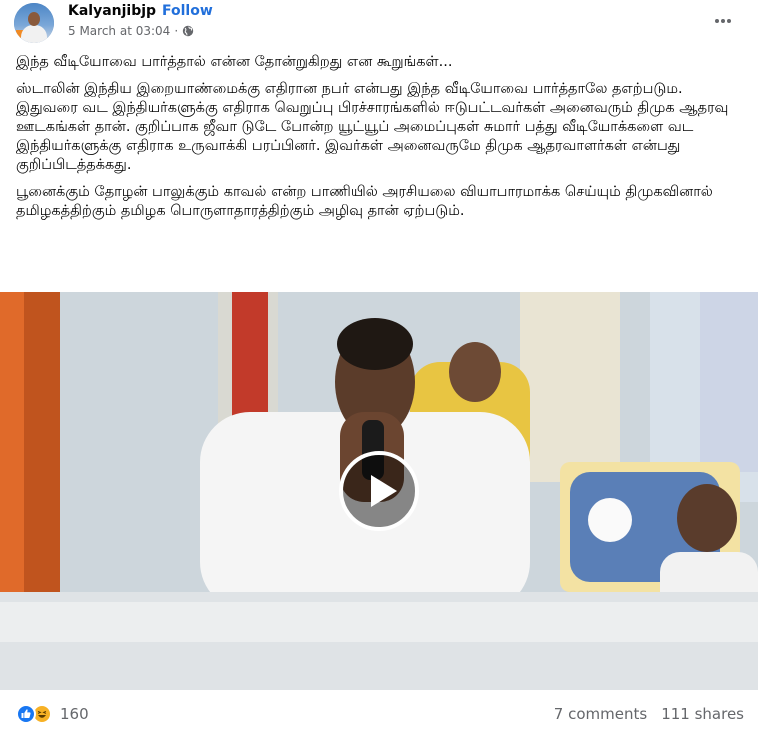 Image resolution: width=758 pixels, height=734 pixels. I want to click on post-meta: 5 March at 03:04 ·, so click(131, 31).